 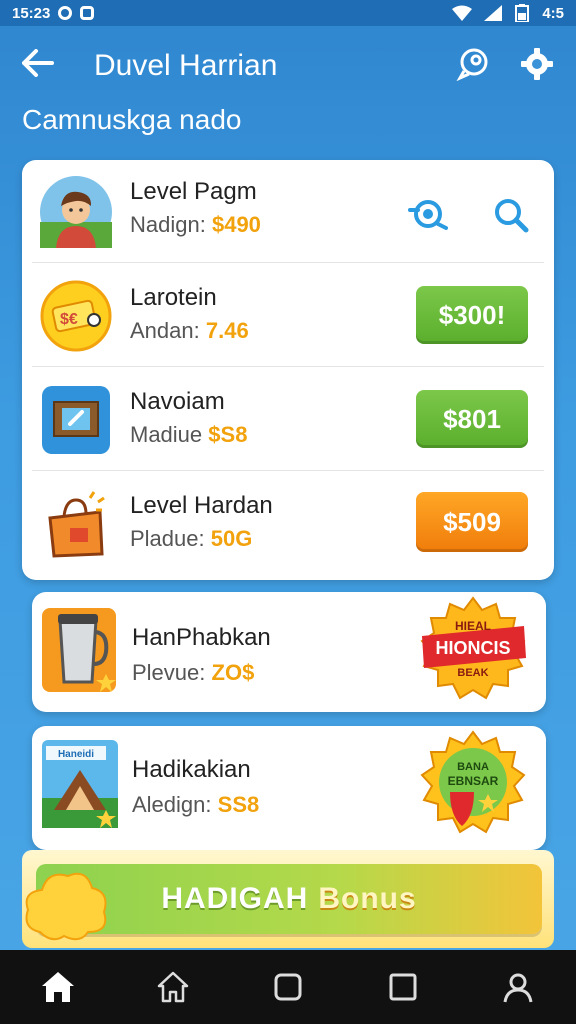 What do you see at coordinates (168, 224) in the screenshot?
I see `list-header-label: Nadign:` at bounding box center [168, 224].